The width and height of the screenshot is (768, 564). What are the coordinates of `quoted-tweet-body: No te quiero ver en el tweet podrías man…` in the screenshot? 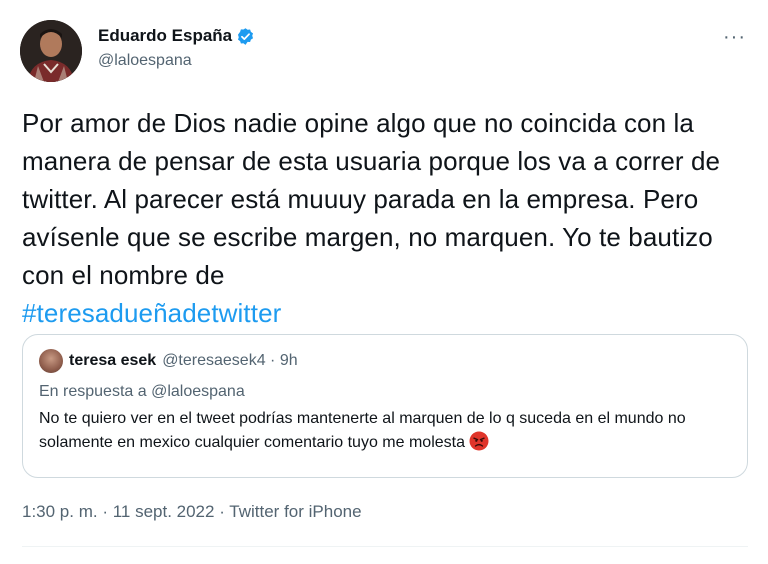 It's located at (362, 430).